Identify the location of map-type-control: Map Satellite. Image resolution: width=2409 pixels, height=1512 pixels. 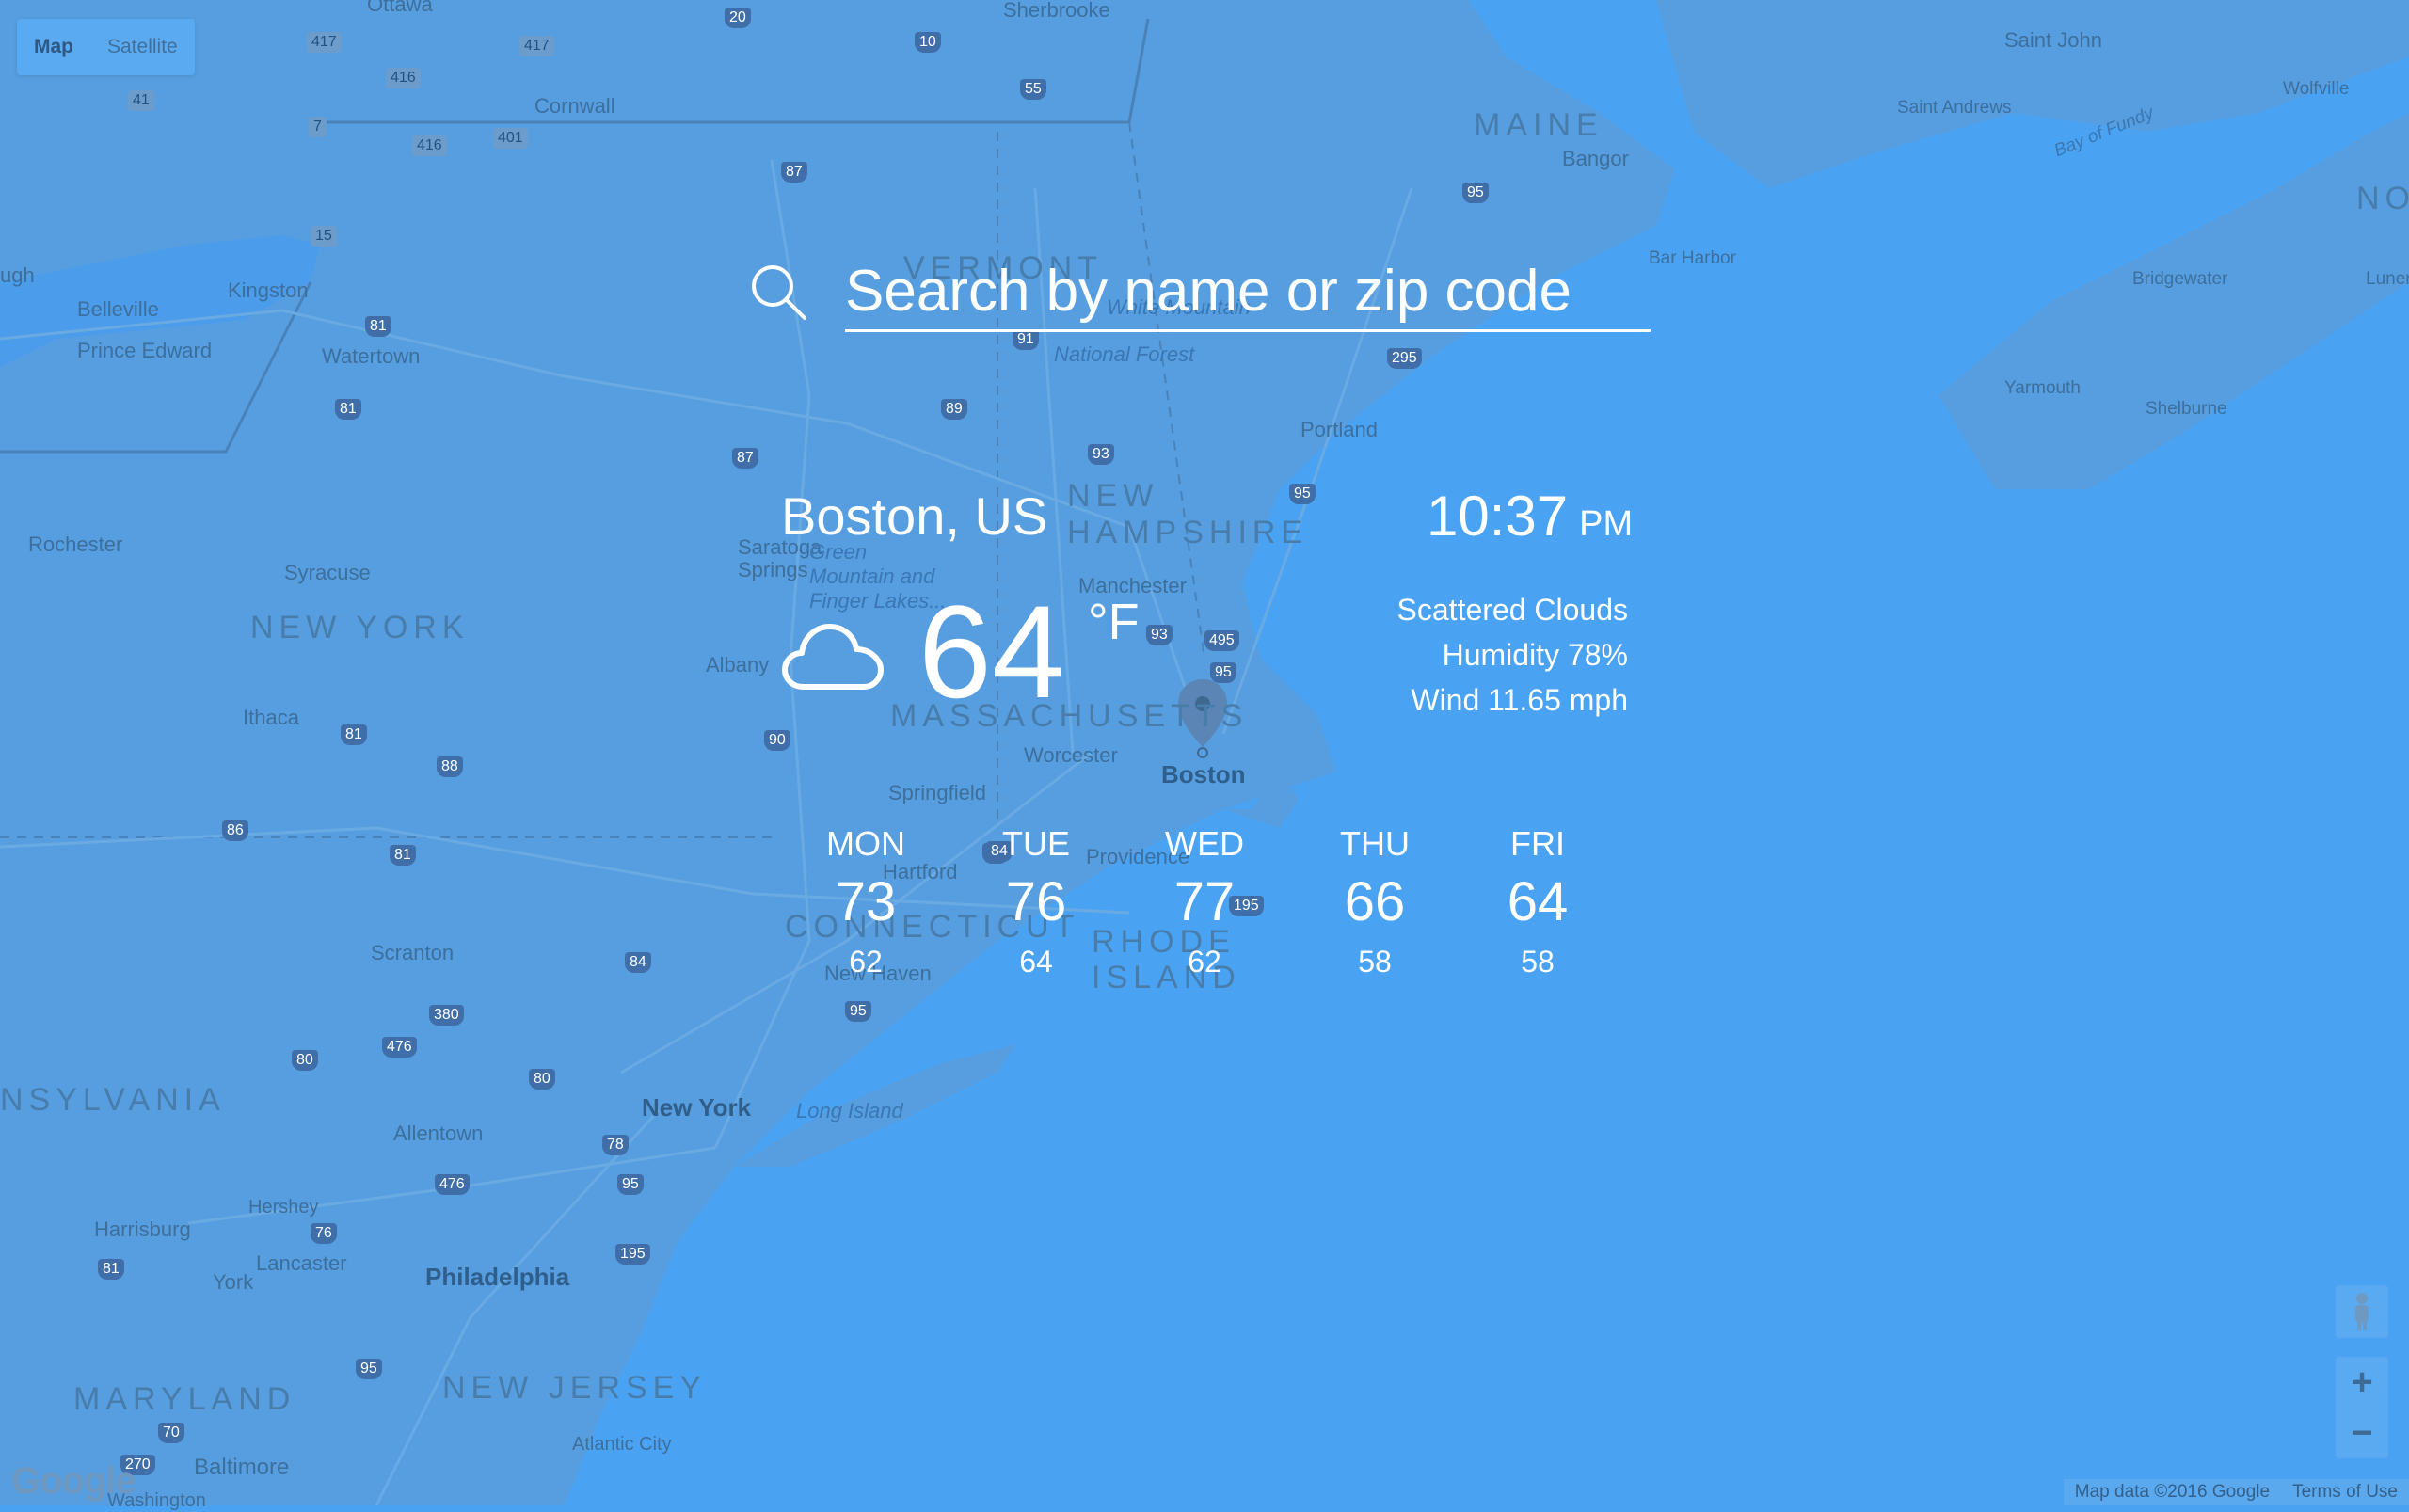
(106, 47).